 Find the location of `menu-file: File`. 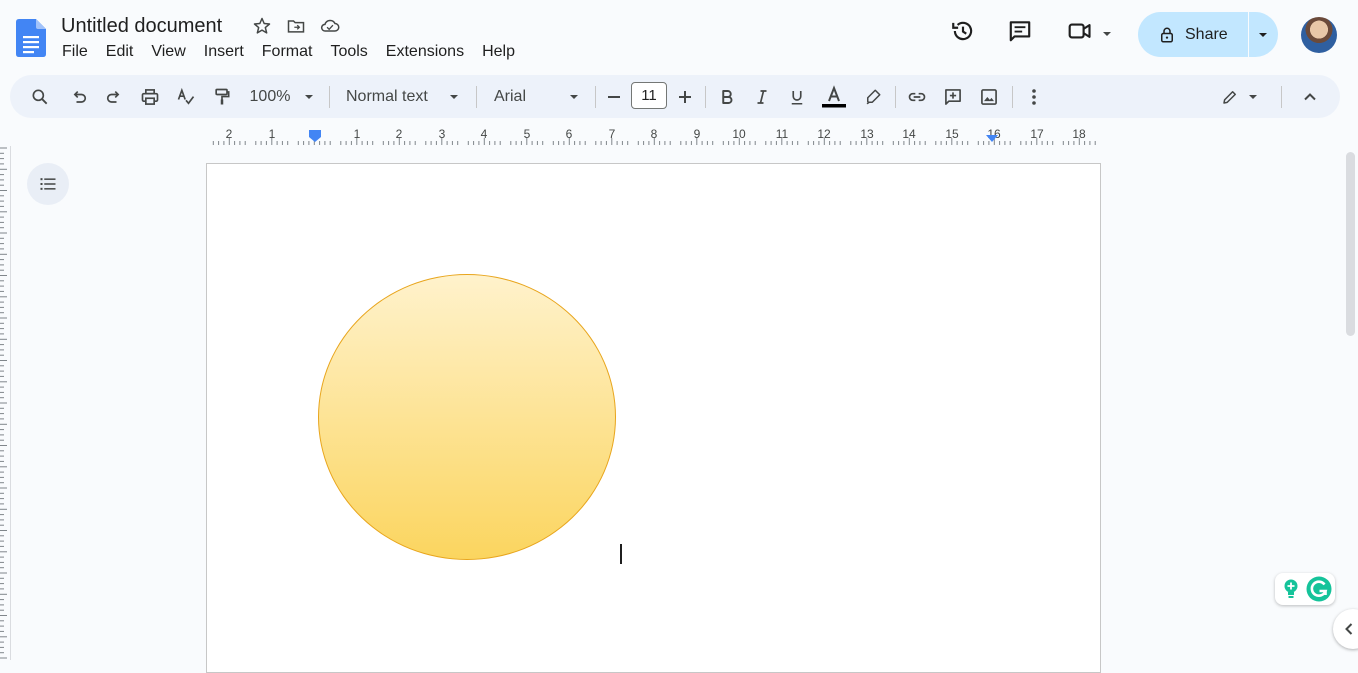

menu-file: File is located at coordinates (79, 52).